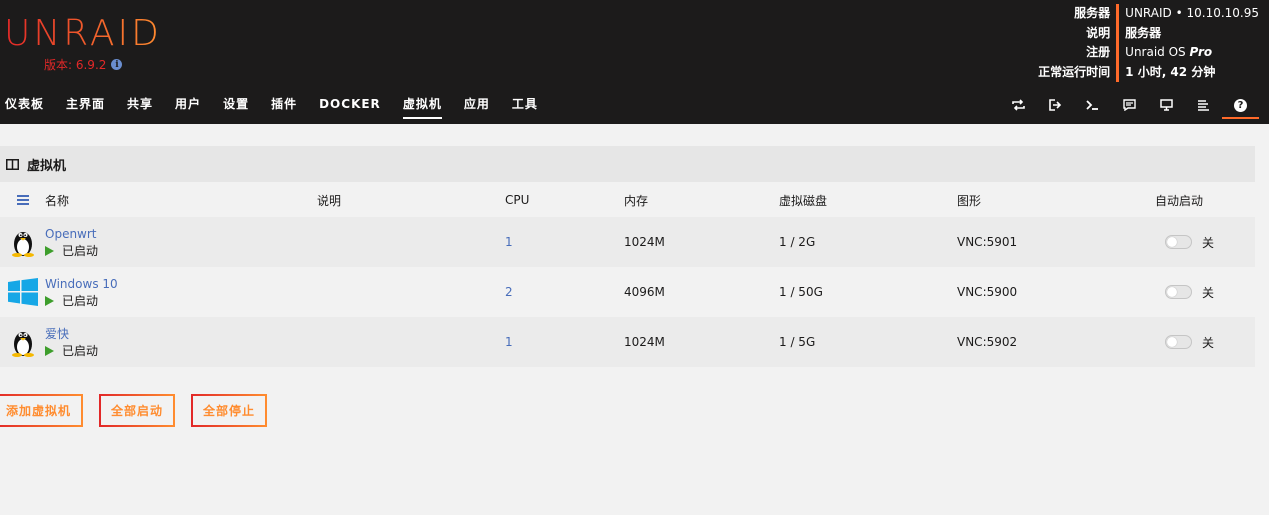 The height and width of the screenshot is (515, 1269). What do you see at coordinates (1170, 71) in the screenshot?
I see `uptime-value: 1 小时, 42 分钟` at bounding box center [1170, 71].